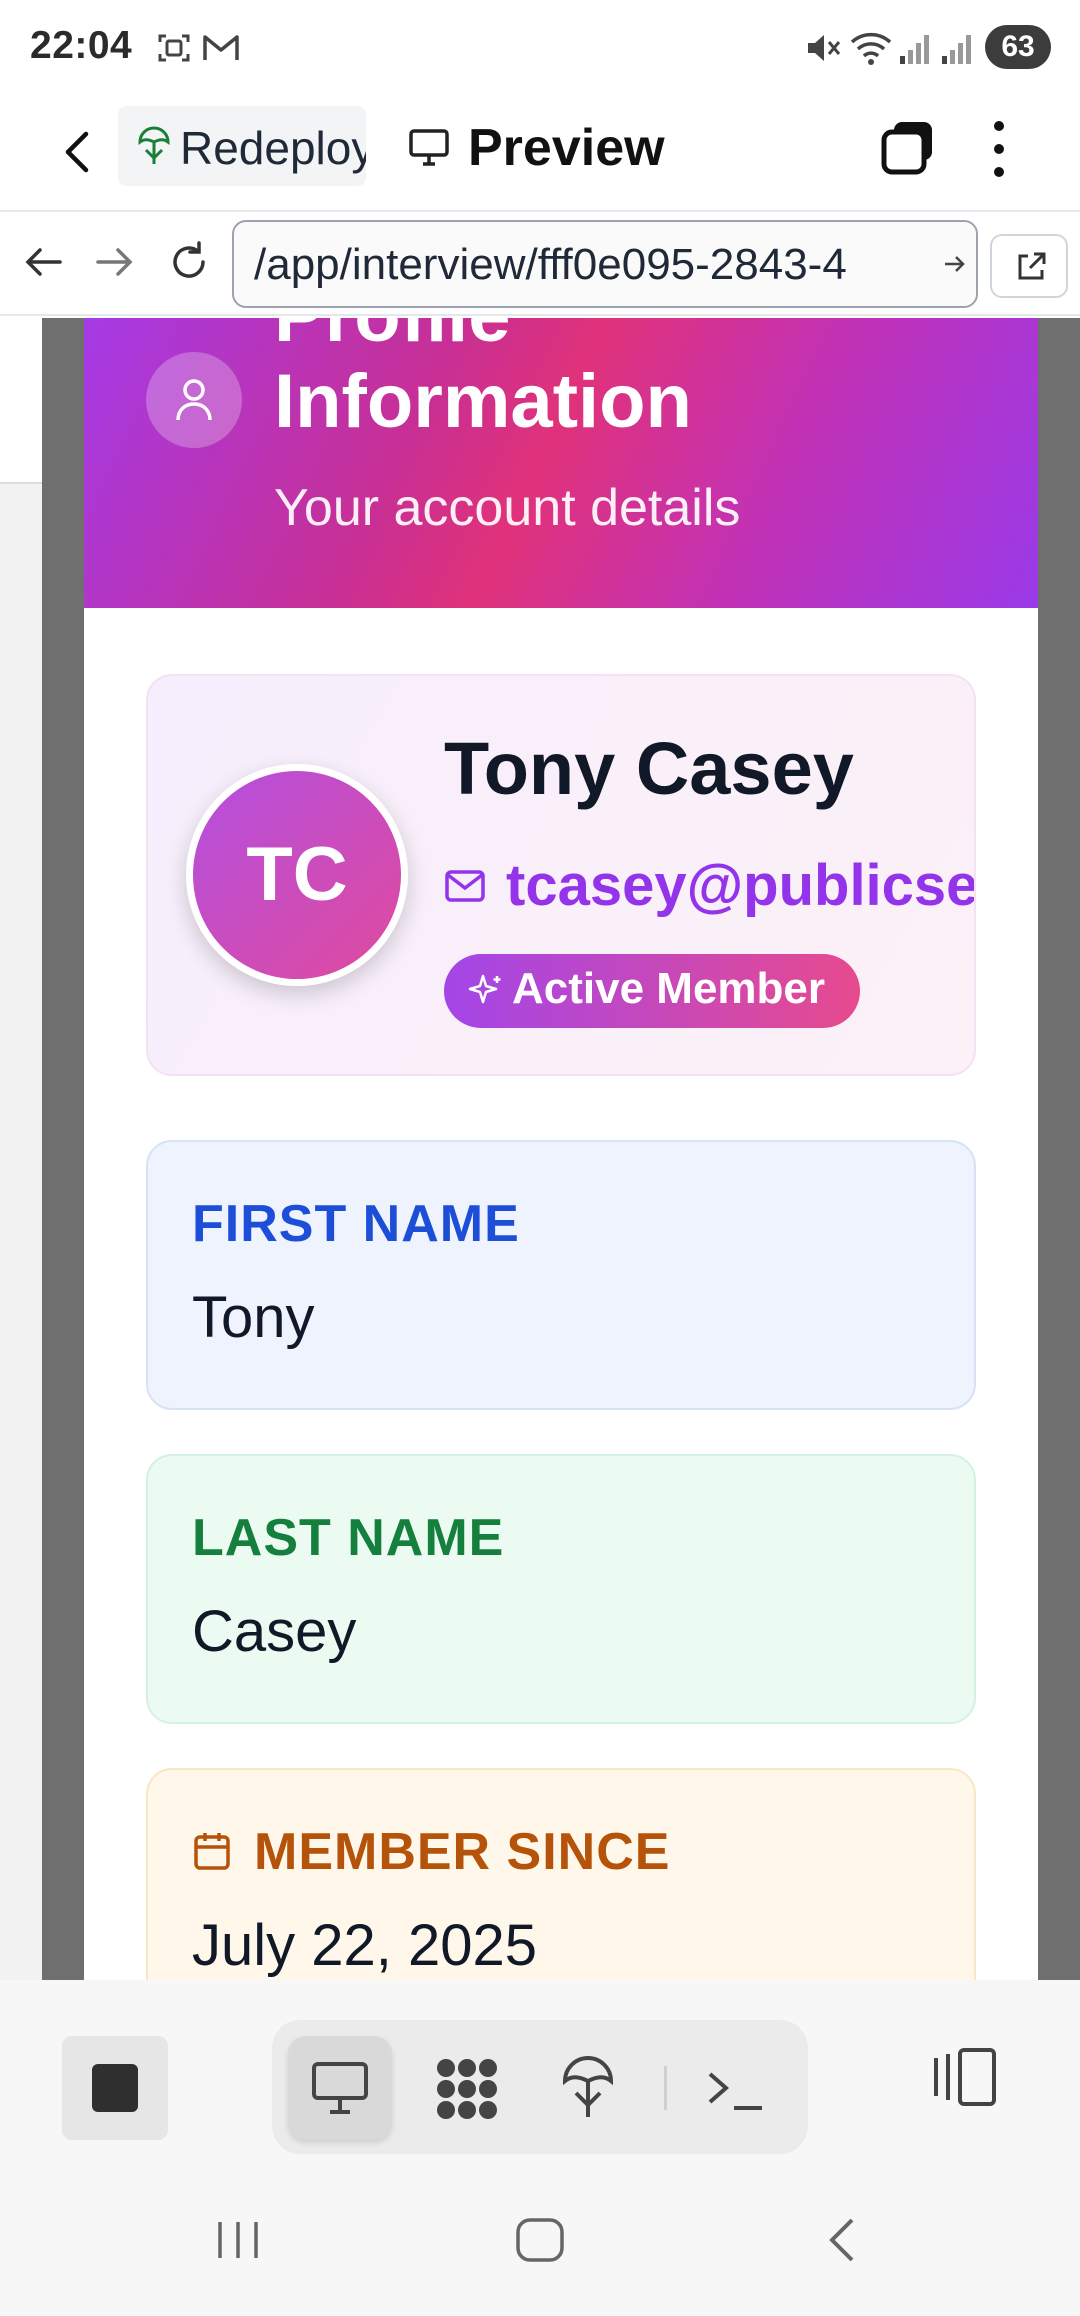  Describe the element at coordinates (274, 1631) in the screenshot. I see `last-name-value: Casey` at that location.